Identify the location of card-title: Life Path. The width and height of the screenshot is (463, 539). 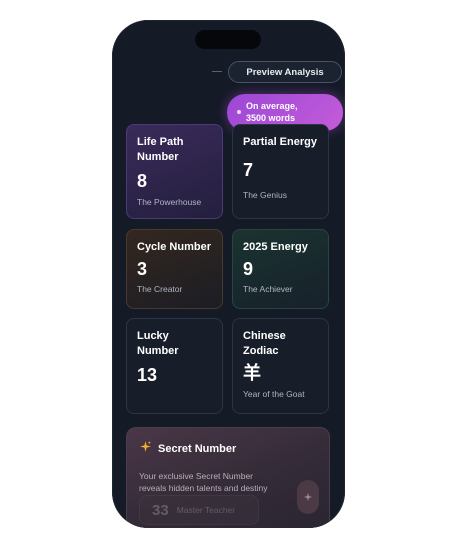
(160, 142).